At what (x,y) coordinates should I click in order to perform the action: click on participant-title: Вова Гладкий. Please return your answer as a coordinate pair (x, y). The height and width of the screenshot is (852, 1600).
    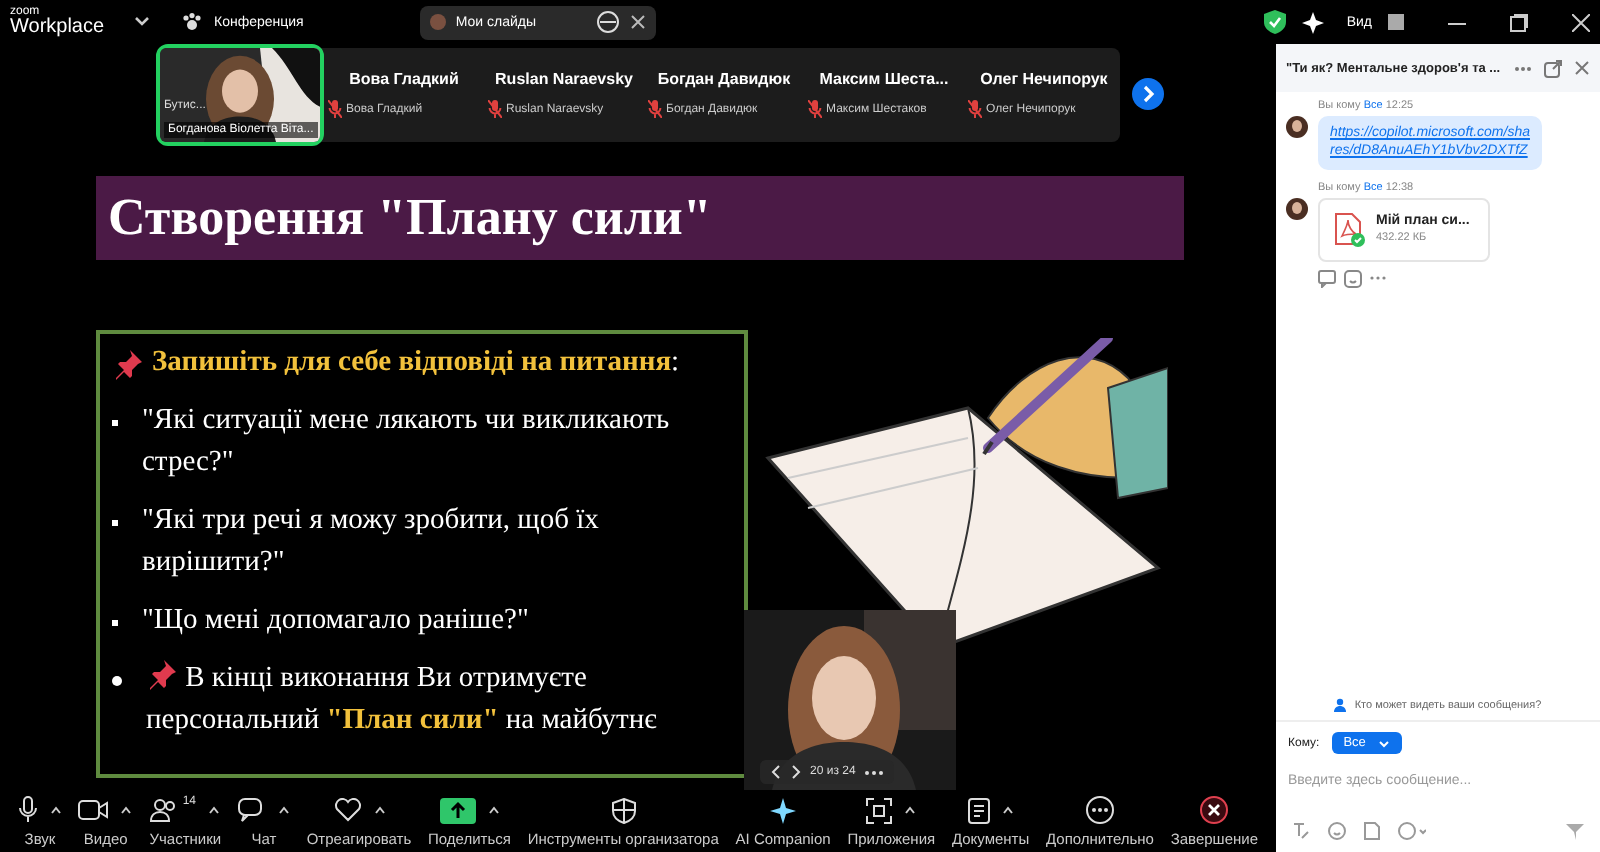
    Looking at the image, I should click on (404, 79).